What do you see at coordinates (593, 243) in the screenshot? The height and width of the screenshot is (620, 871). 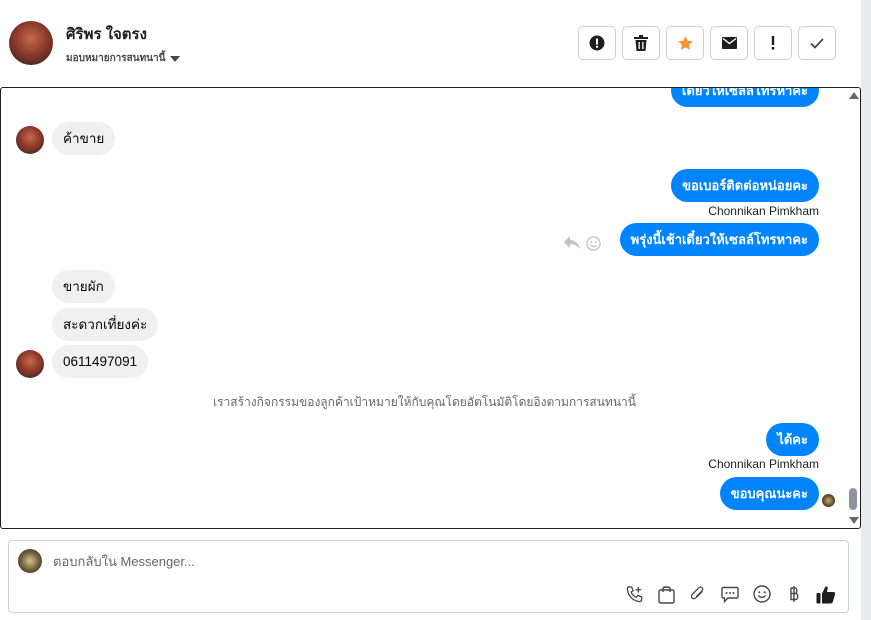 I see `react-smiley-icon` at bounding box center [593, 243].